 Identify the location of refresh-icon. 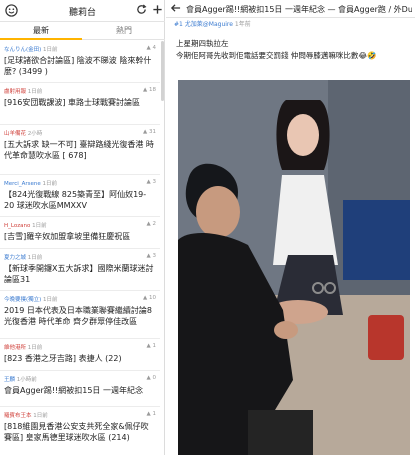
(141, 11).